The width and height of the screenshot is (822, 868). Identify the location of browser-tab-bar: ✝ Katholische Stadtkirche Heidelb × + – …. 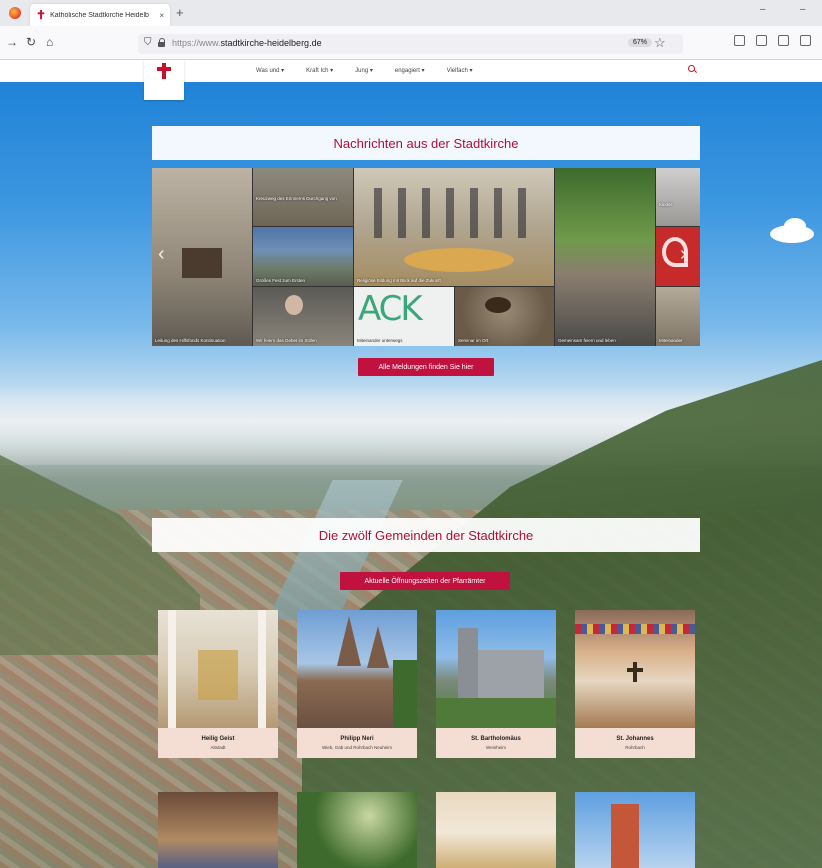
(411, 13).